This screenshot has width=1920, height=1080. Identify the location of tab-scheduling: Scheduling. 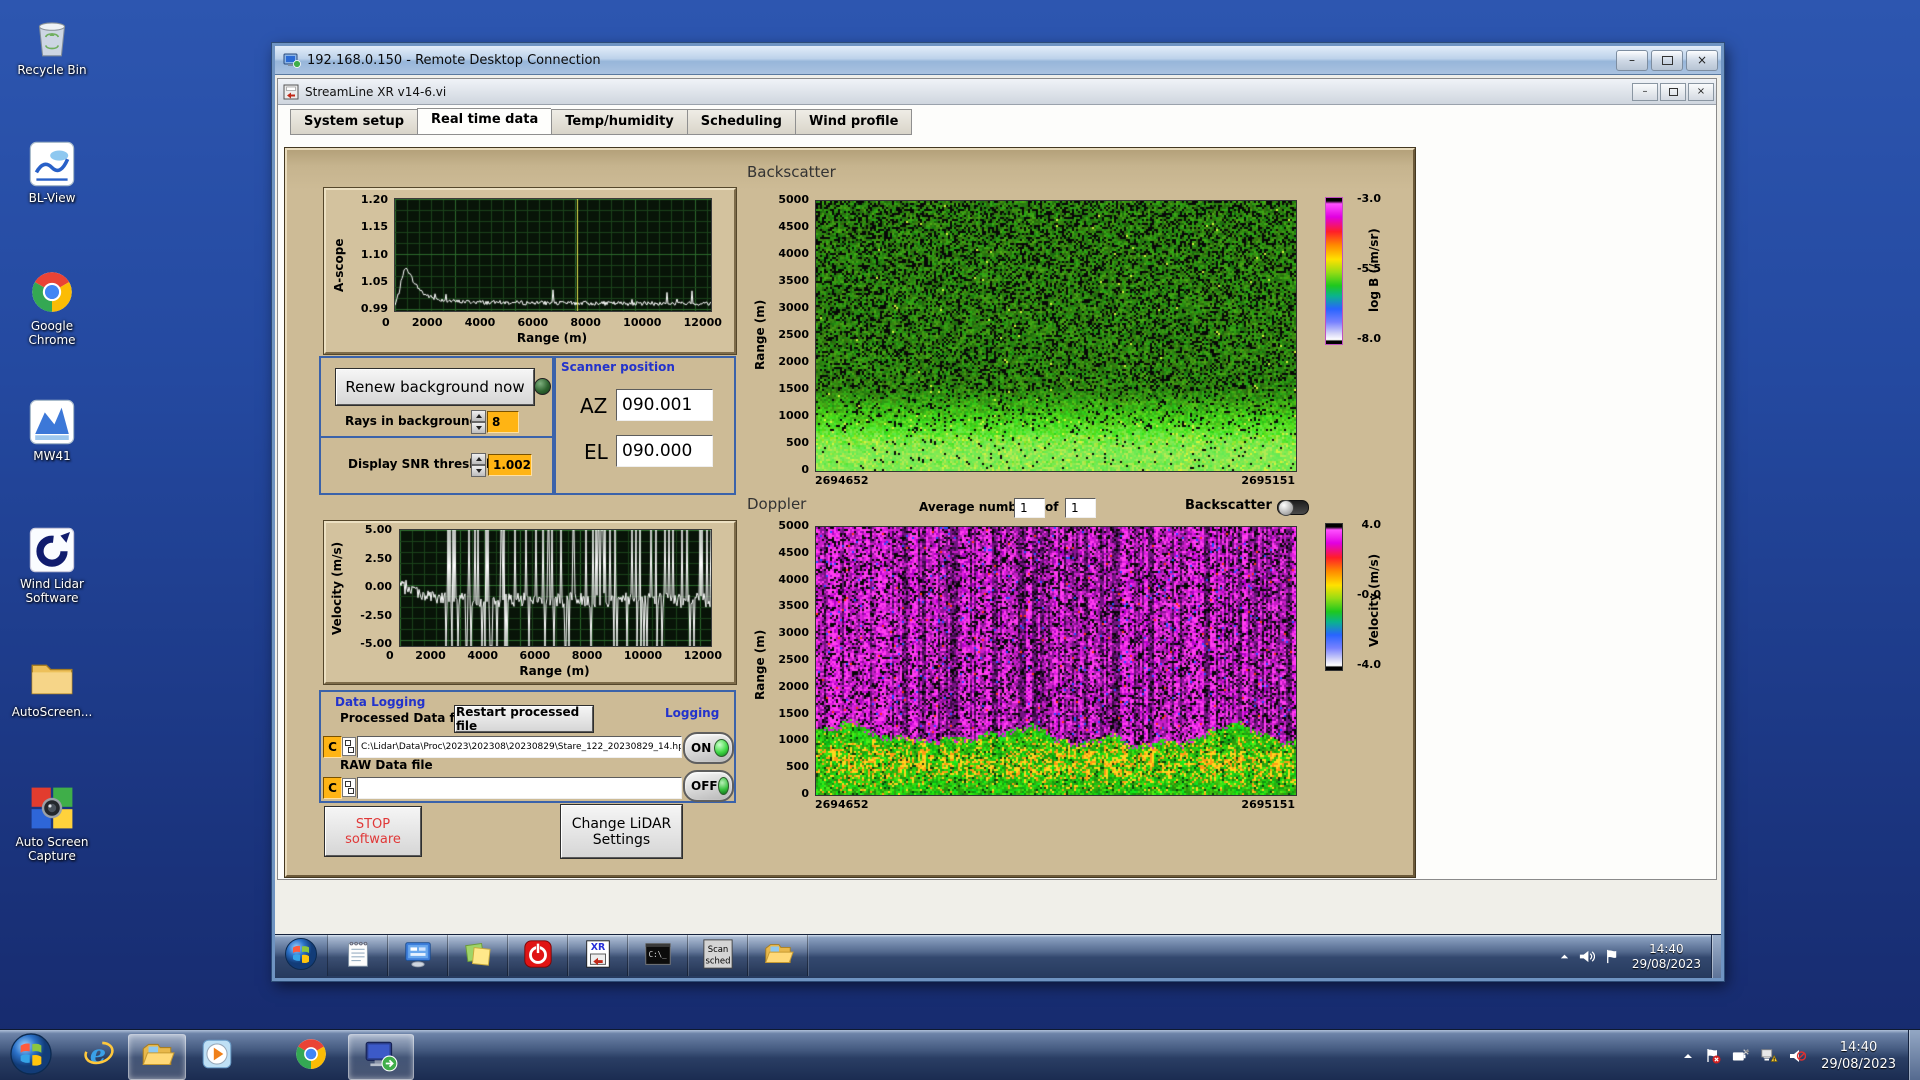
(740, 122).